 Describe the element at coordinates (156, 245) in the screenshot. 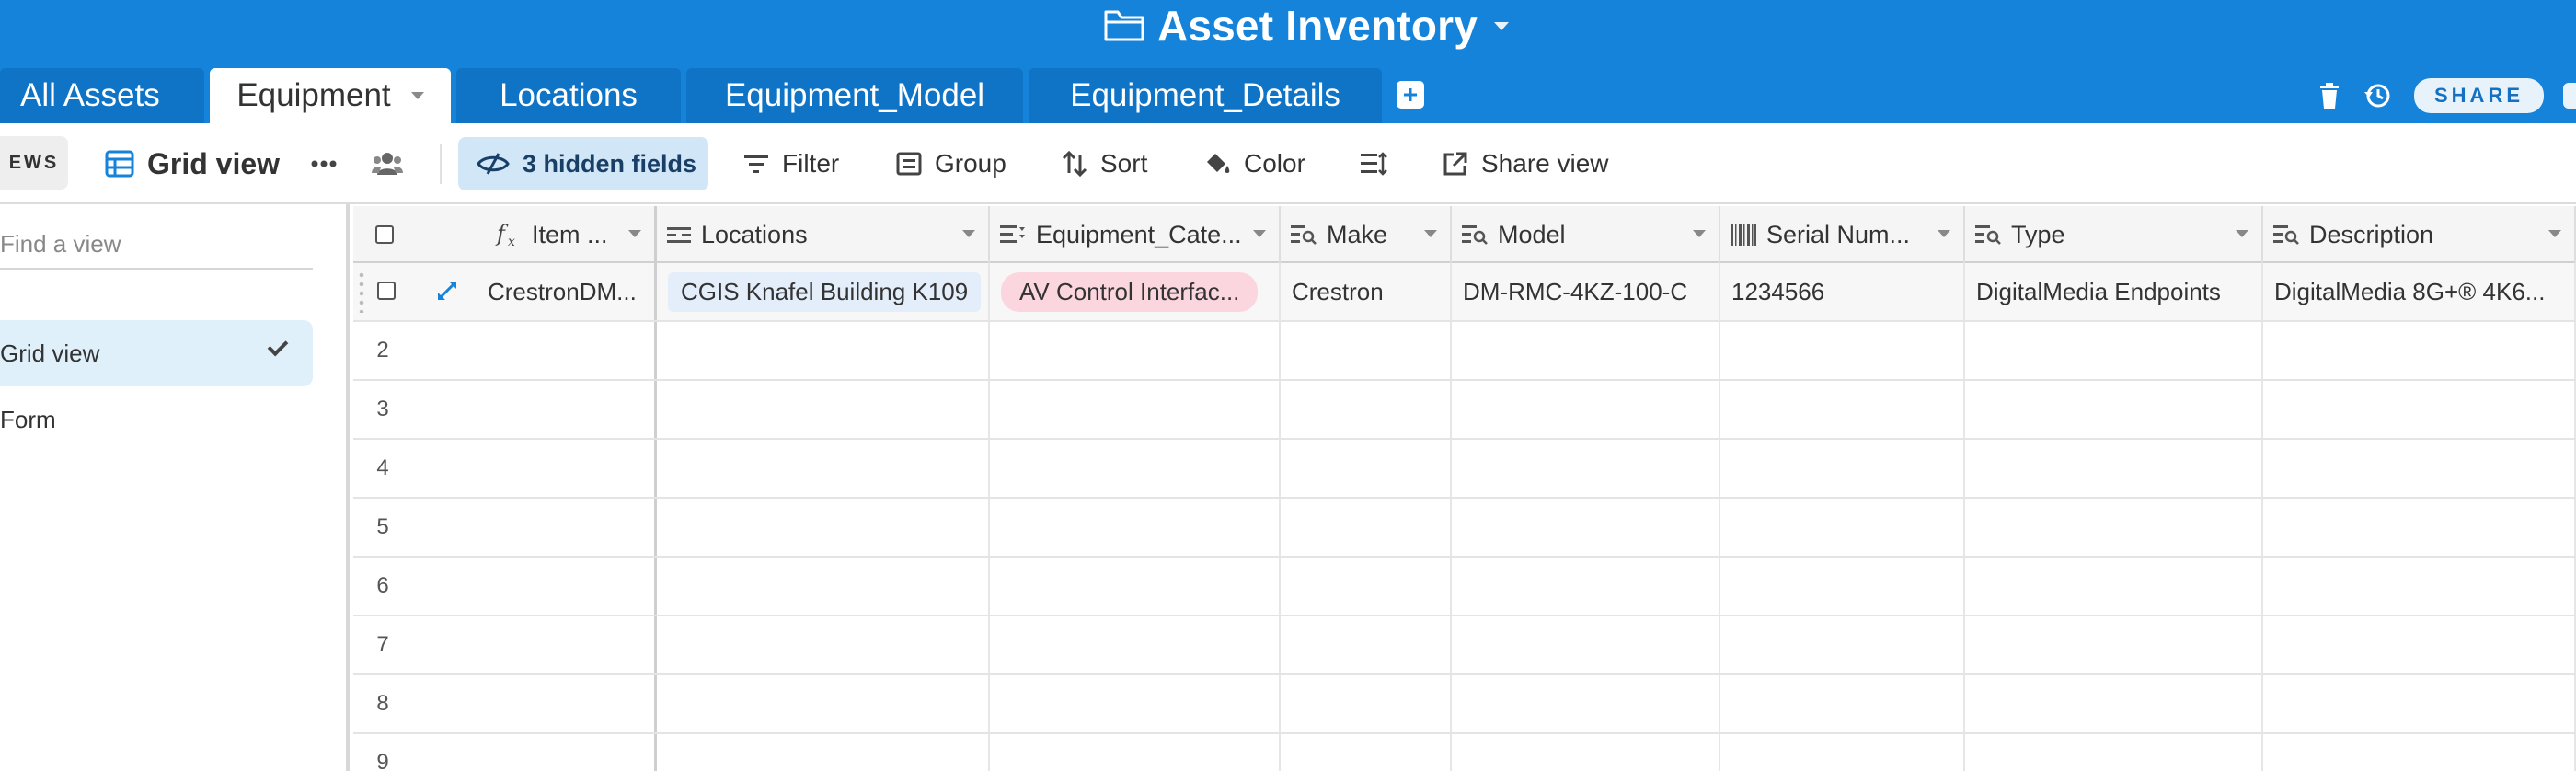

I see `find-view-input: Find a view` at that location.